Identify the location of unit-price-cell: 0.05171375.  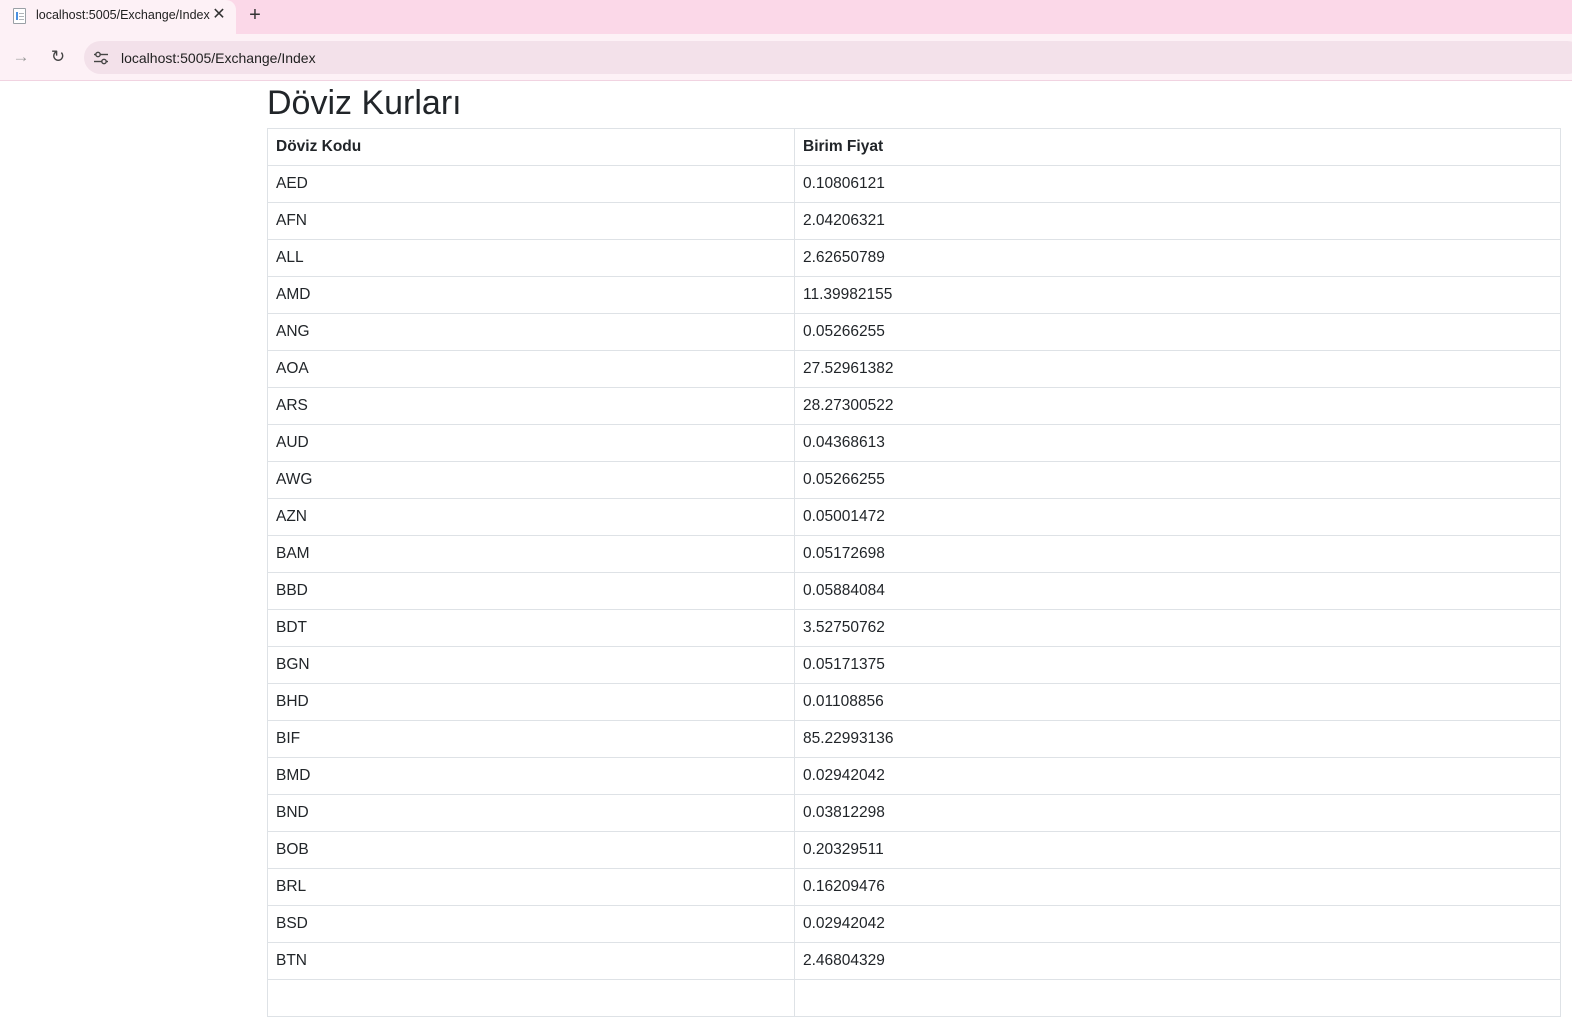
(1177, 665).